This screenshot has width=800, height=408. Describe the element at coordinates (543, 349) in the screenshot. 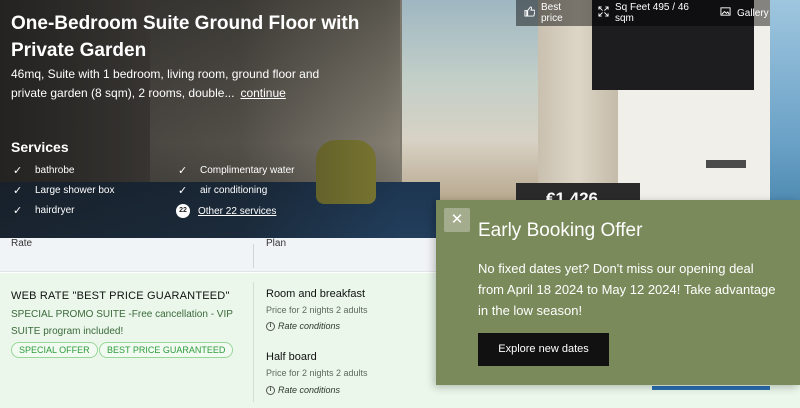

I see `explore-dates-button: Explore new dates` at that location.